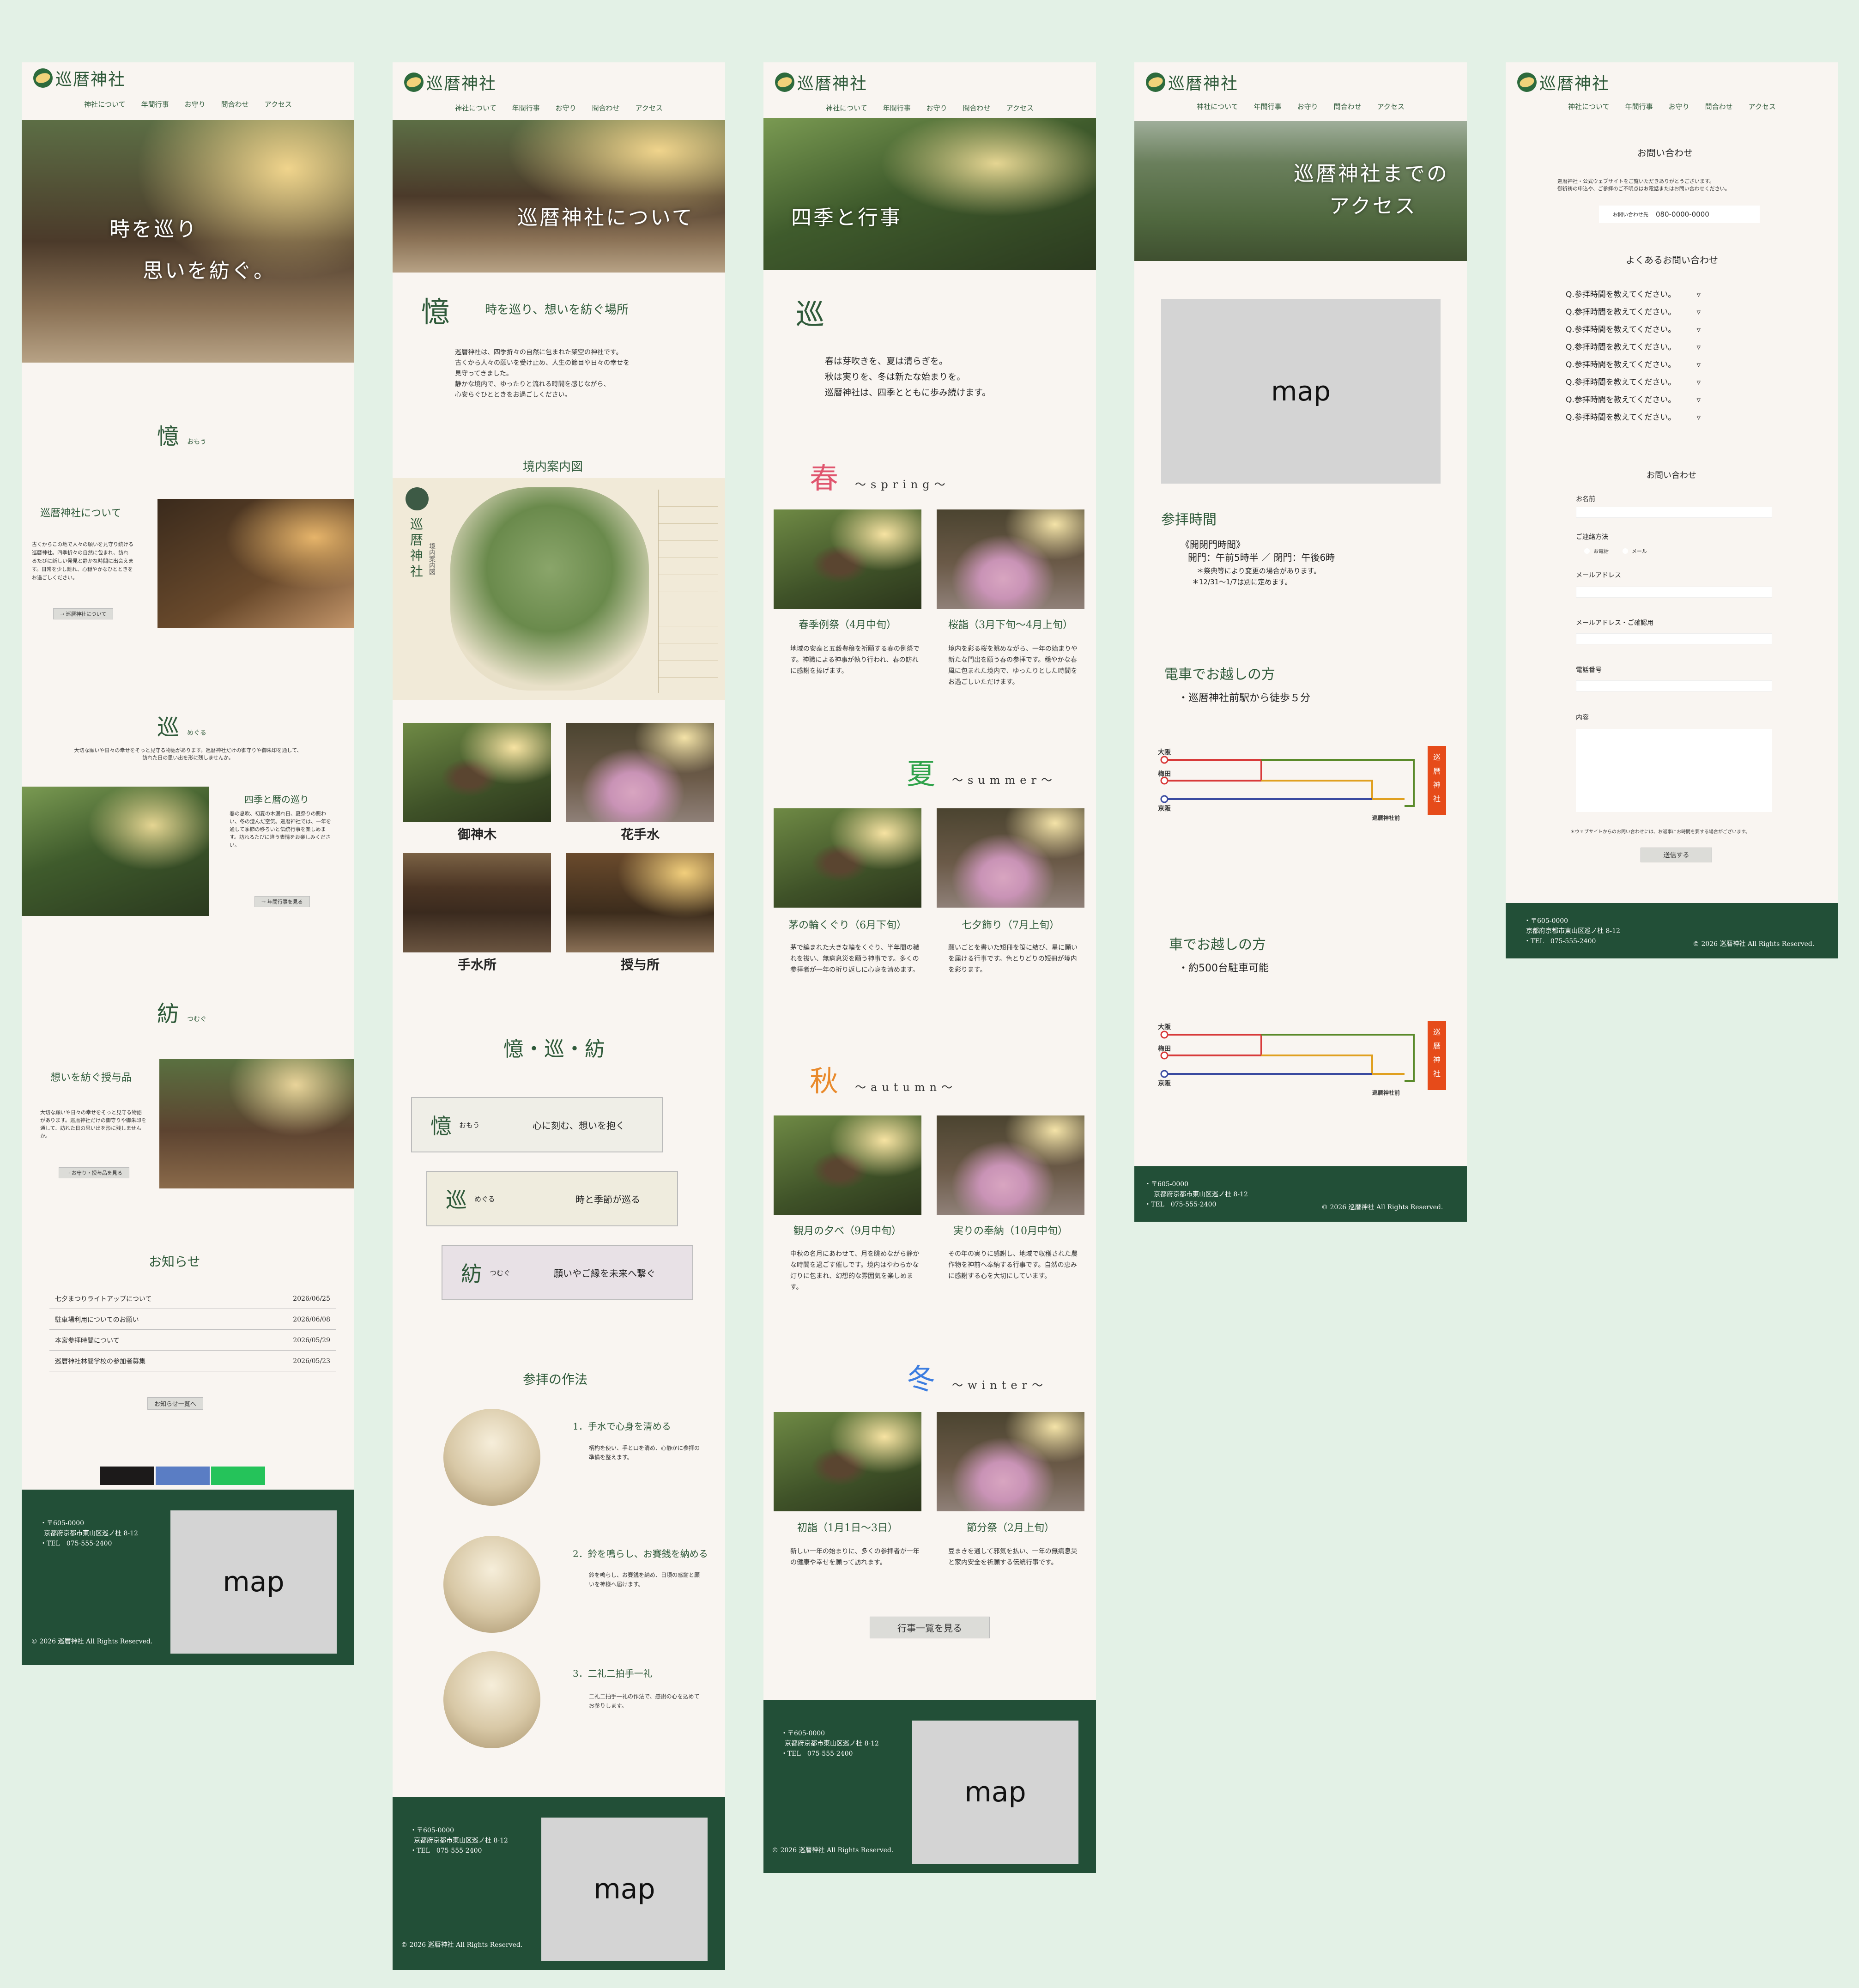 The width and height of the screenshot is (1859, 1988). I want to click on email-input, so click(1674, 592).